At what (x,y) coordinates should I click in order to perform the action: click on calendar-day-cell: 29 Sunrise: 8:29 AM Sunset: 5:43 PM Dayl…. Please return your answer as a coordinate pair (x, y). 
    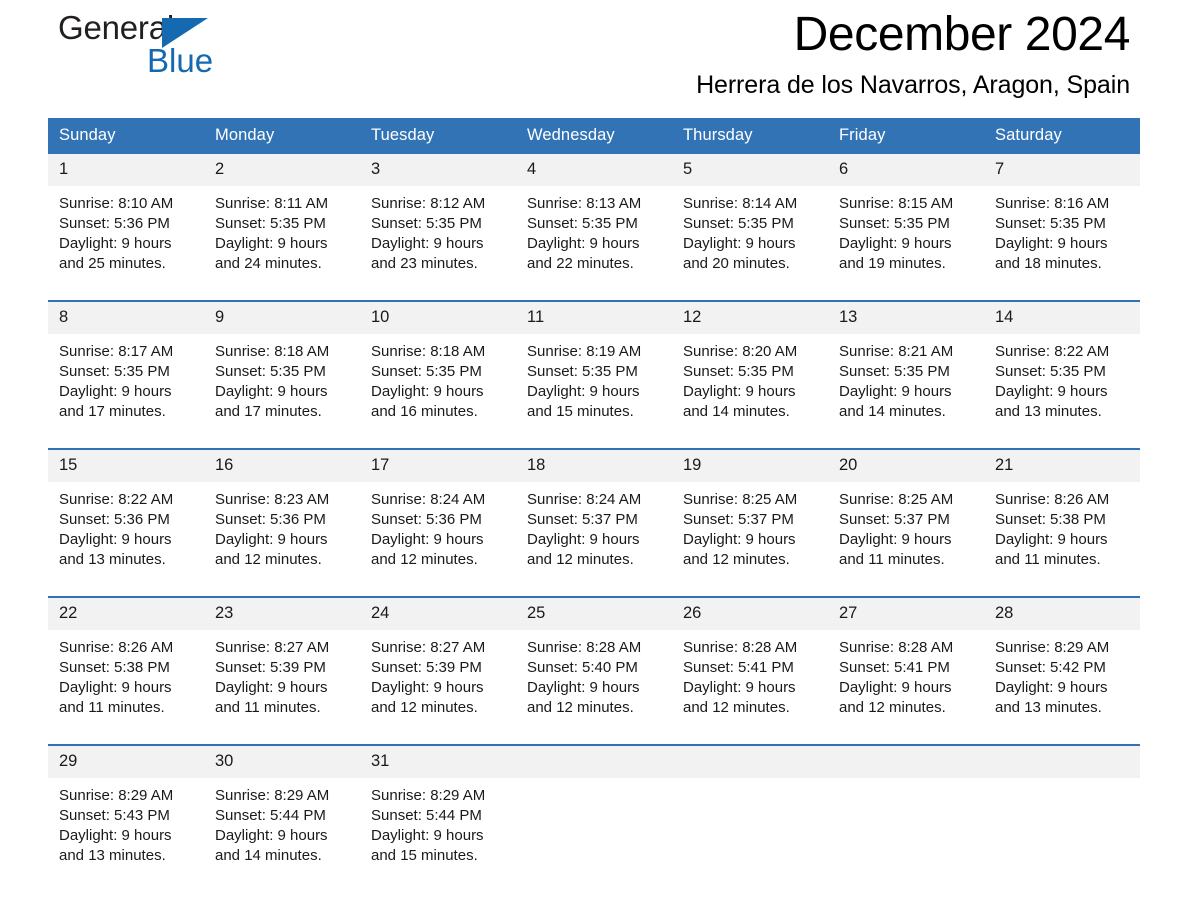
    Looking at the image, I should click on (126, 807).